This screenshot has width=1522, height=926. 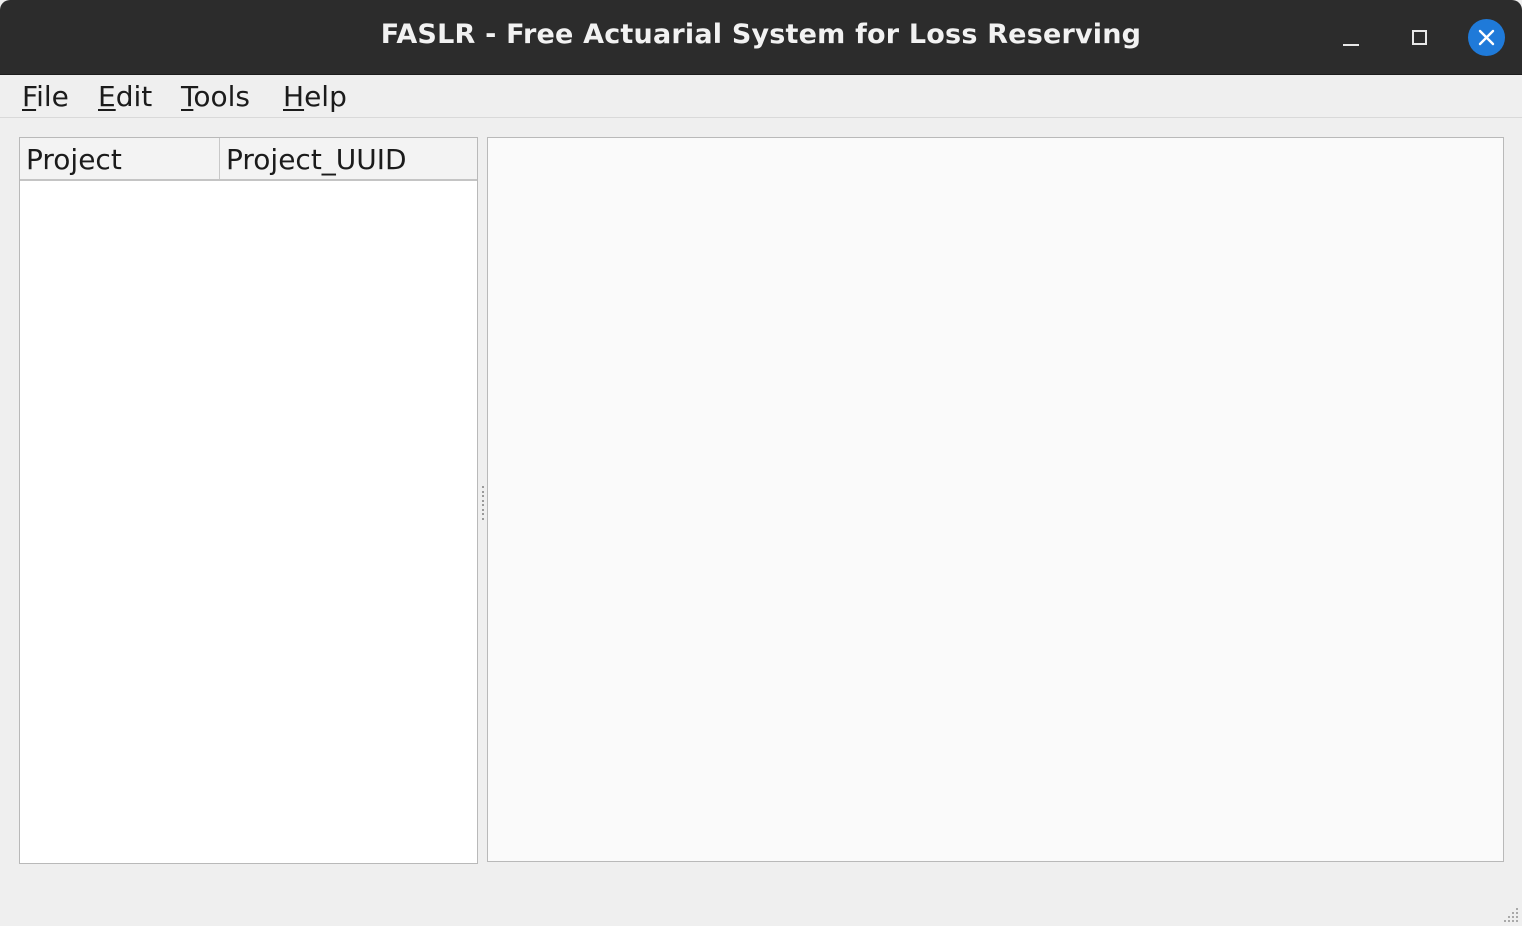 I want to click on menu-file-label: ile, so click(x=52, y=96).